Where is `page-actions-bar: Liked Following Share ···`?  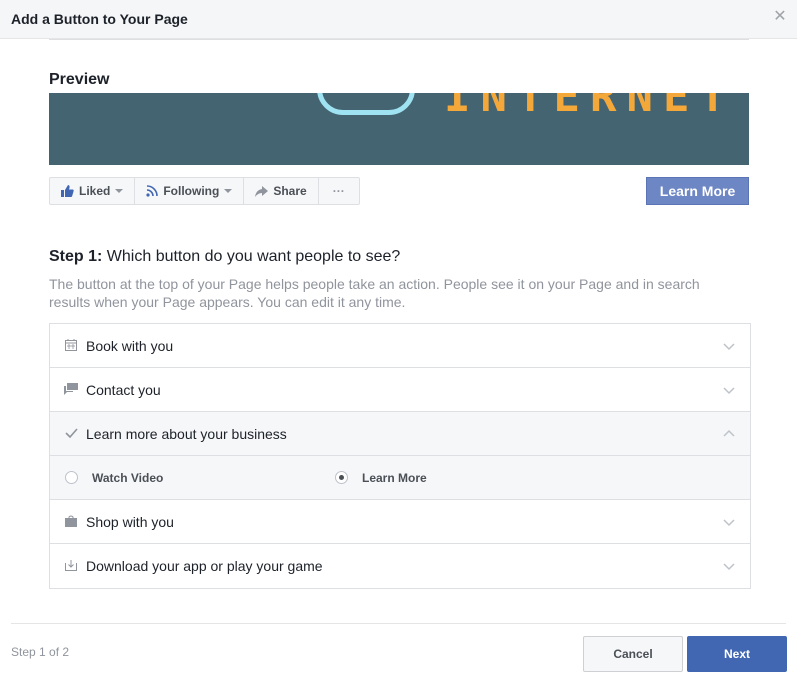 page-actions-bar: Liked Following Share ··· is located at coordinates (204, 191).